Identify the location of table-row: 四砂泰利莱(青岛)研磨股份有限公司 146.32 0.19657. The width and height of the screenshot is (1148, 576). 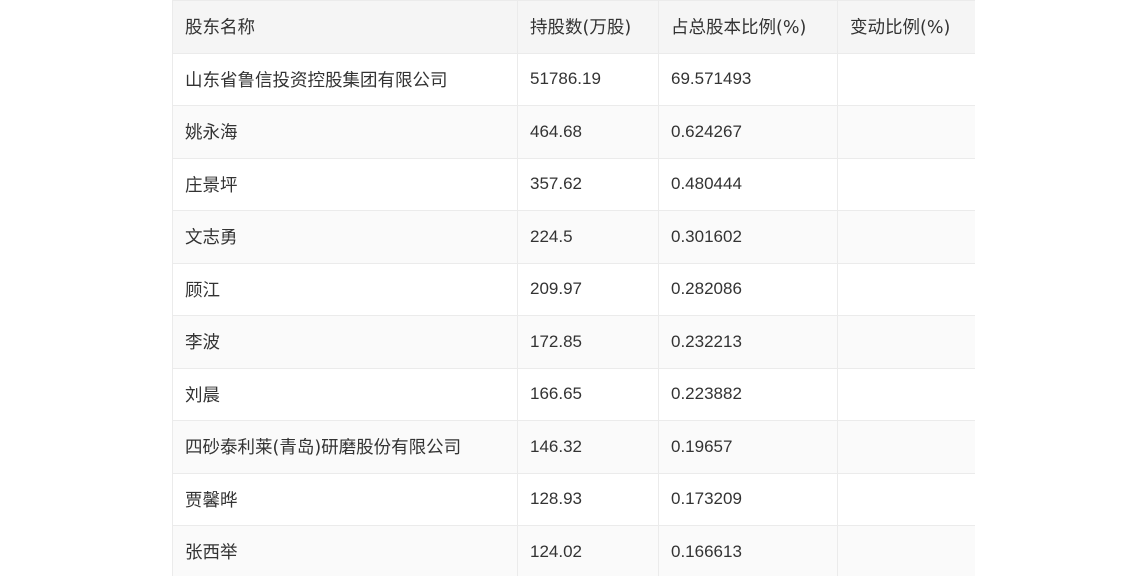
(573, 447).